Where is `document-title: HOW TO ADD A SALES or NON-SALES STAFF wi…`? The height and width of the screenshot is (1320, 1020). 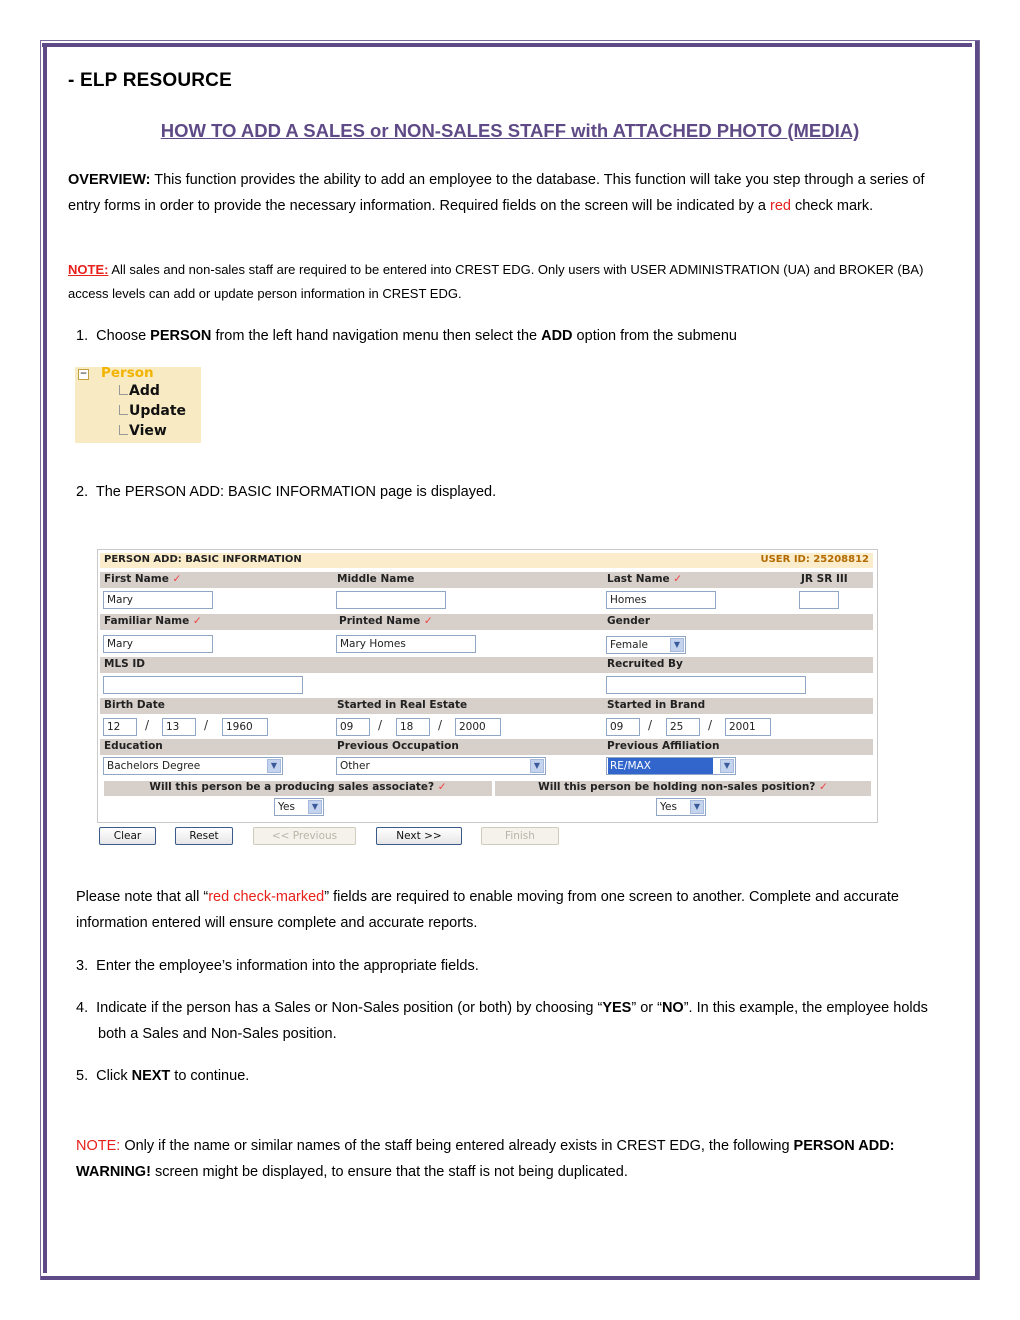
document-title: HOW TO ADD A SALES or NON-SALES STAFF wi… is located at coordinates (510, 130).